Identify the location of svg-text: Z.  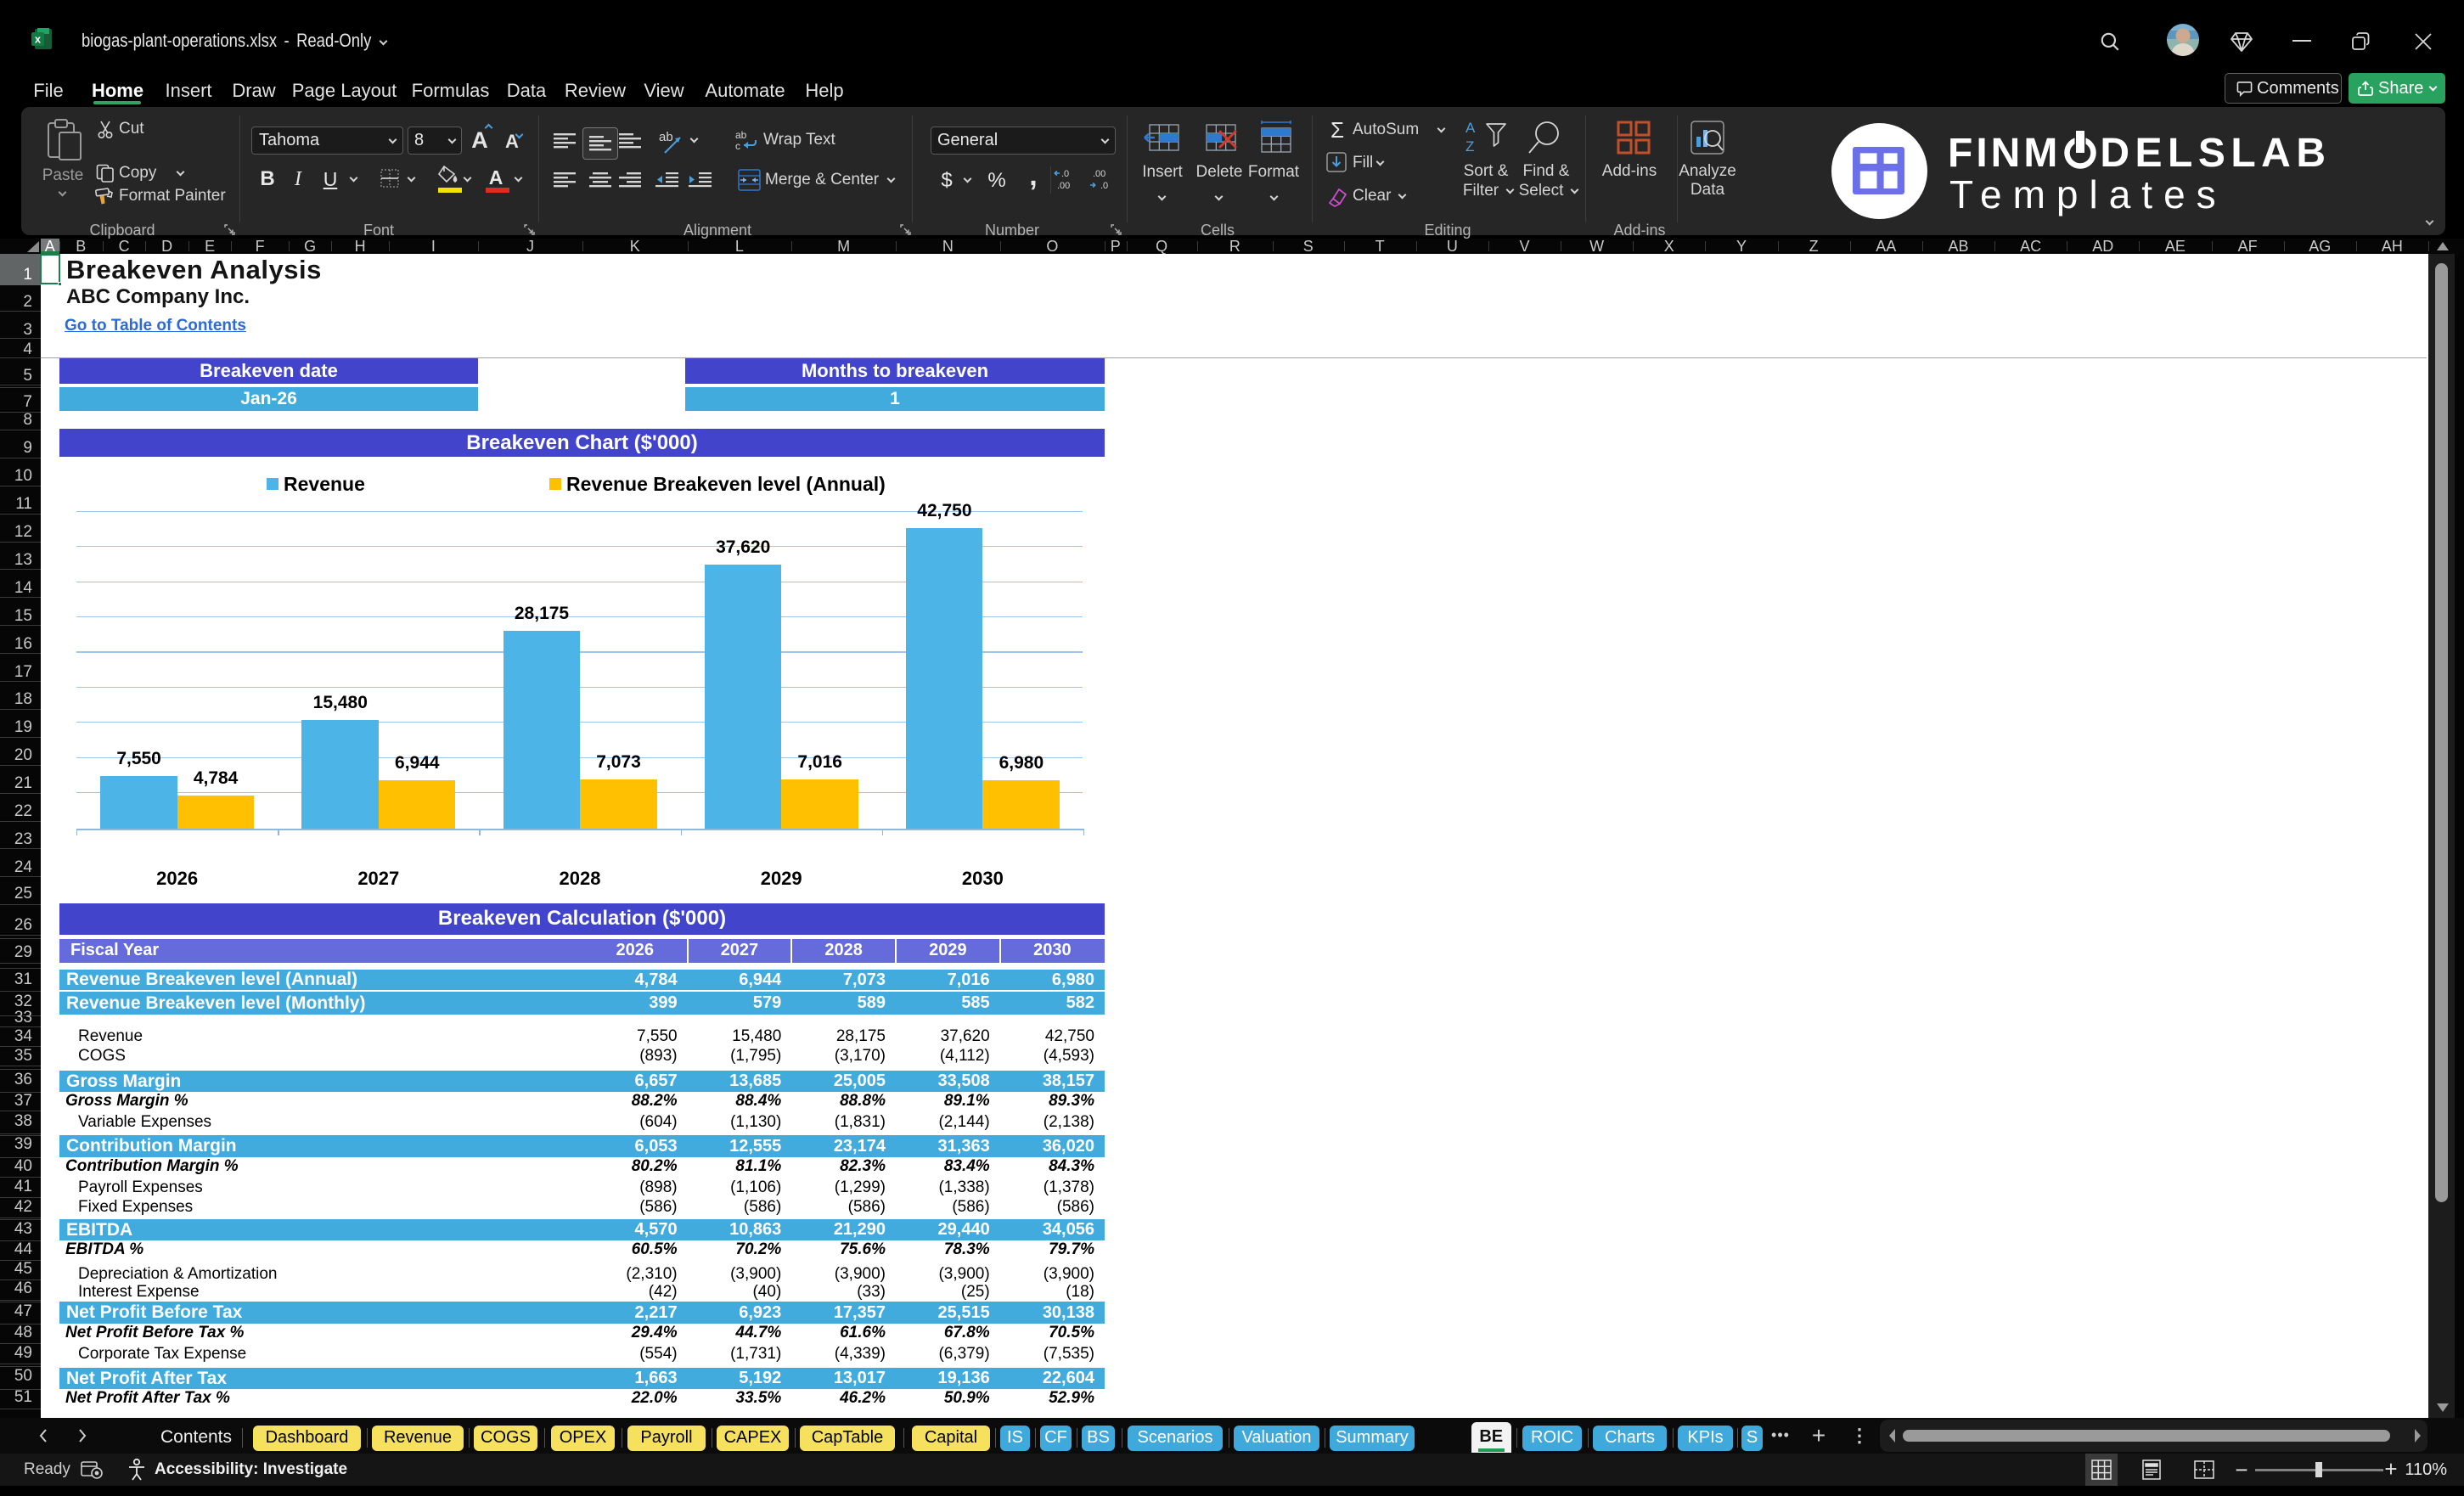
(1469, 146).